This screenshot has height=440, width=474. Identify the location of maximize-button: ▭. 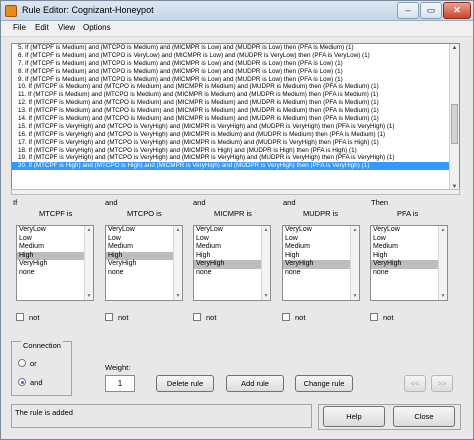
(431, 10).